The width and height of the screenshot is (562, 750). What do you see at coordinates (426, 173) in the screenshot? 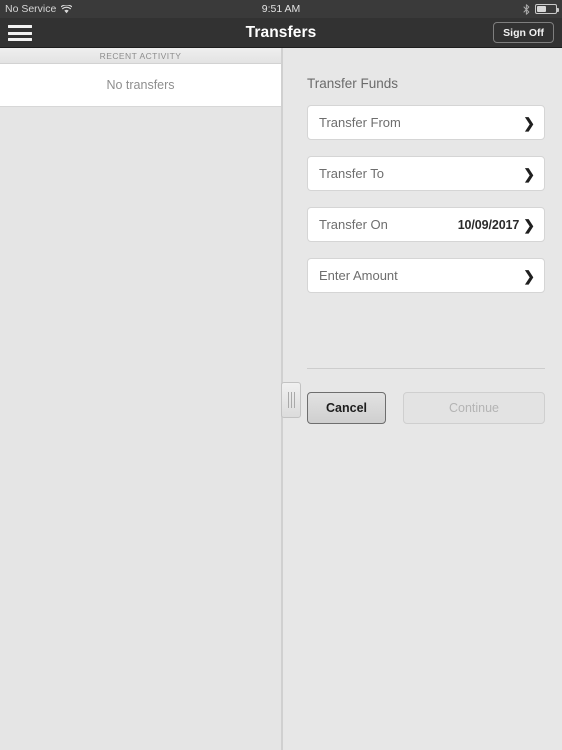
I see `transfer-to-row: Transfer To ❯` at bounding box center [426, 173].